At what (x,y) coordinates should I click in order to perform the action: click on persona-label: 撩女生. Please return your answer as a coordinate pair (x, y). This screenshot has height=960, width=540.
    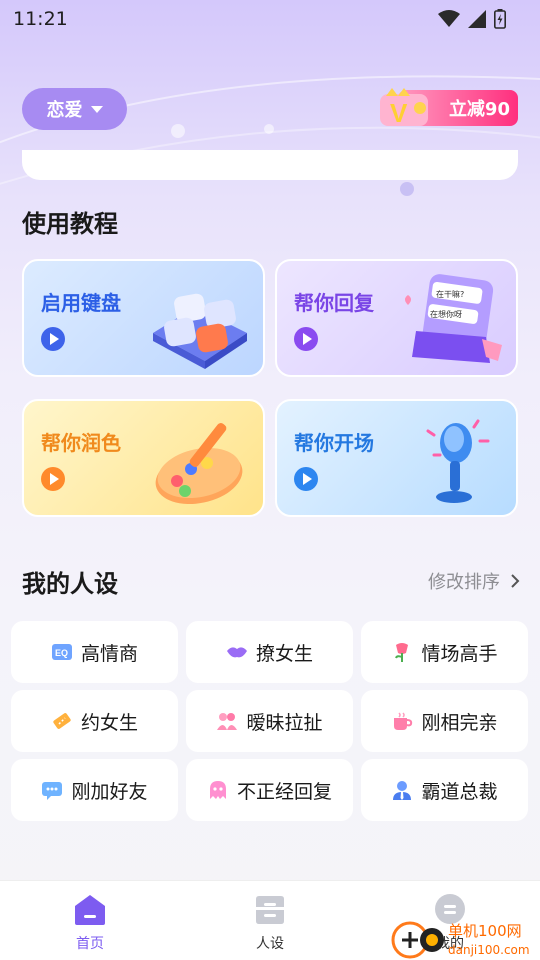
    Looking at the image, I should click on (284, 653).